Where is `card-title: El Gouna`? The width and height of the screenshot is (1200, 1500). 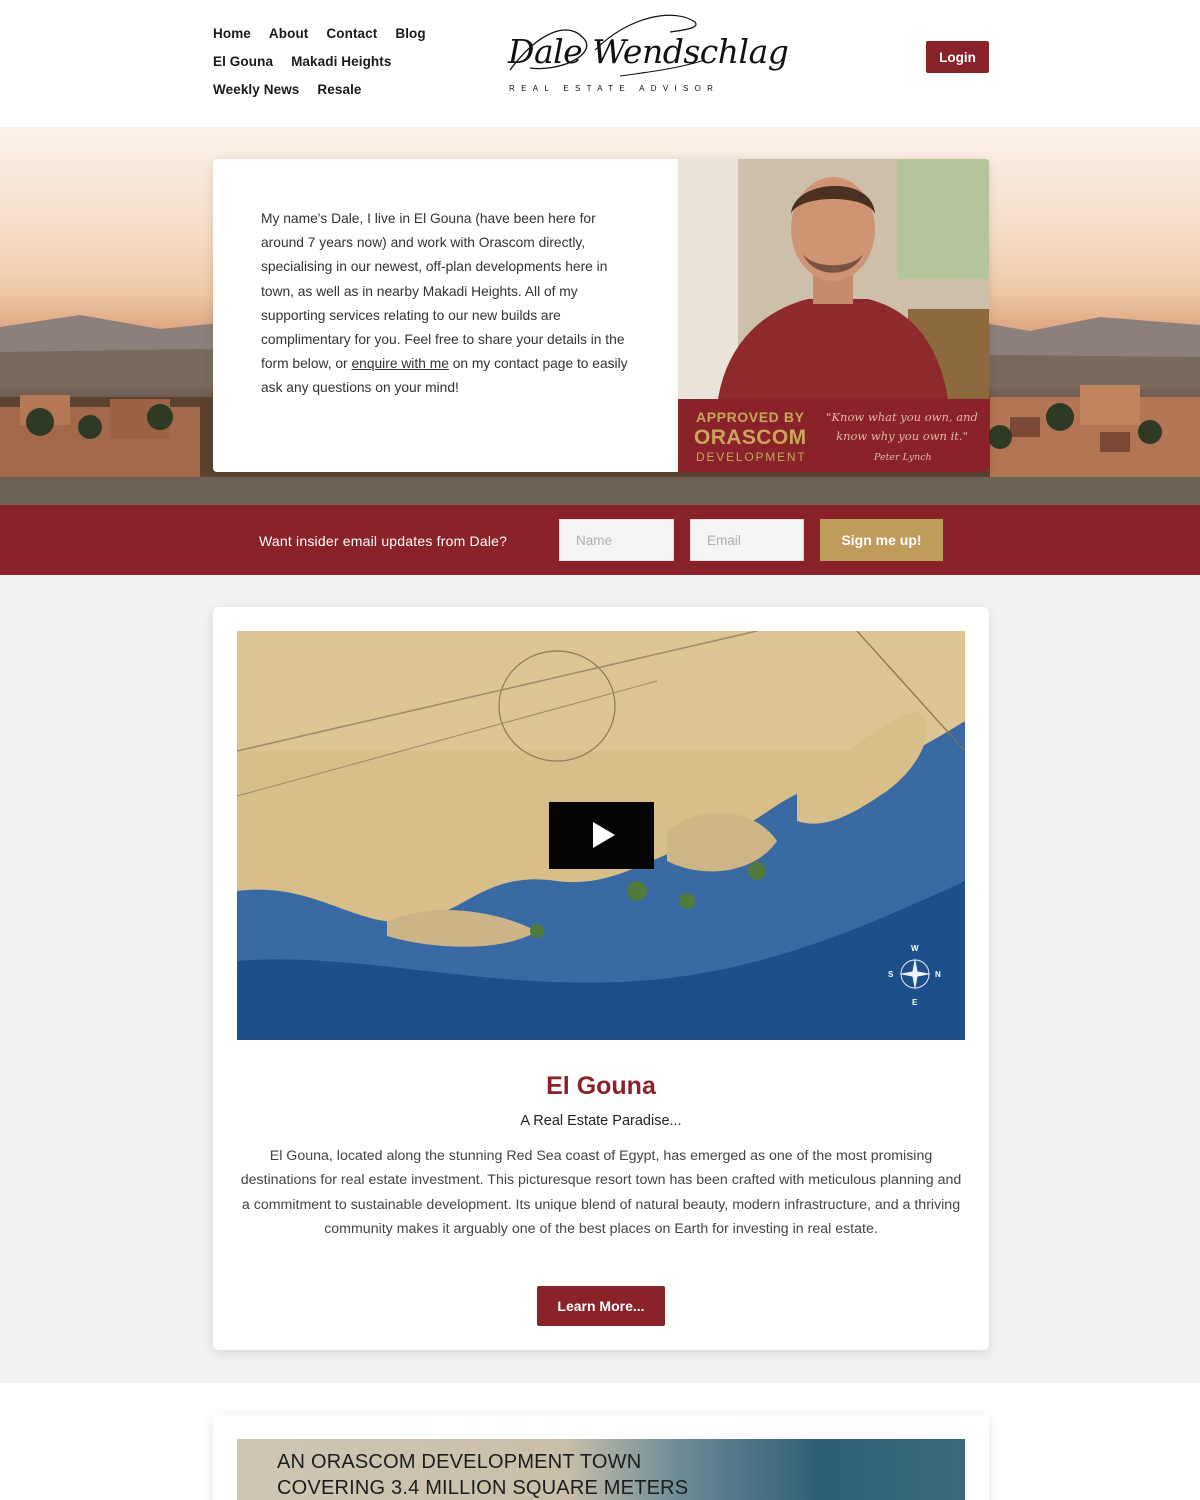 card-title: El Gouna is located at coordinates (601, 1086).